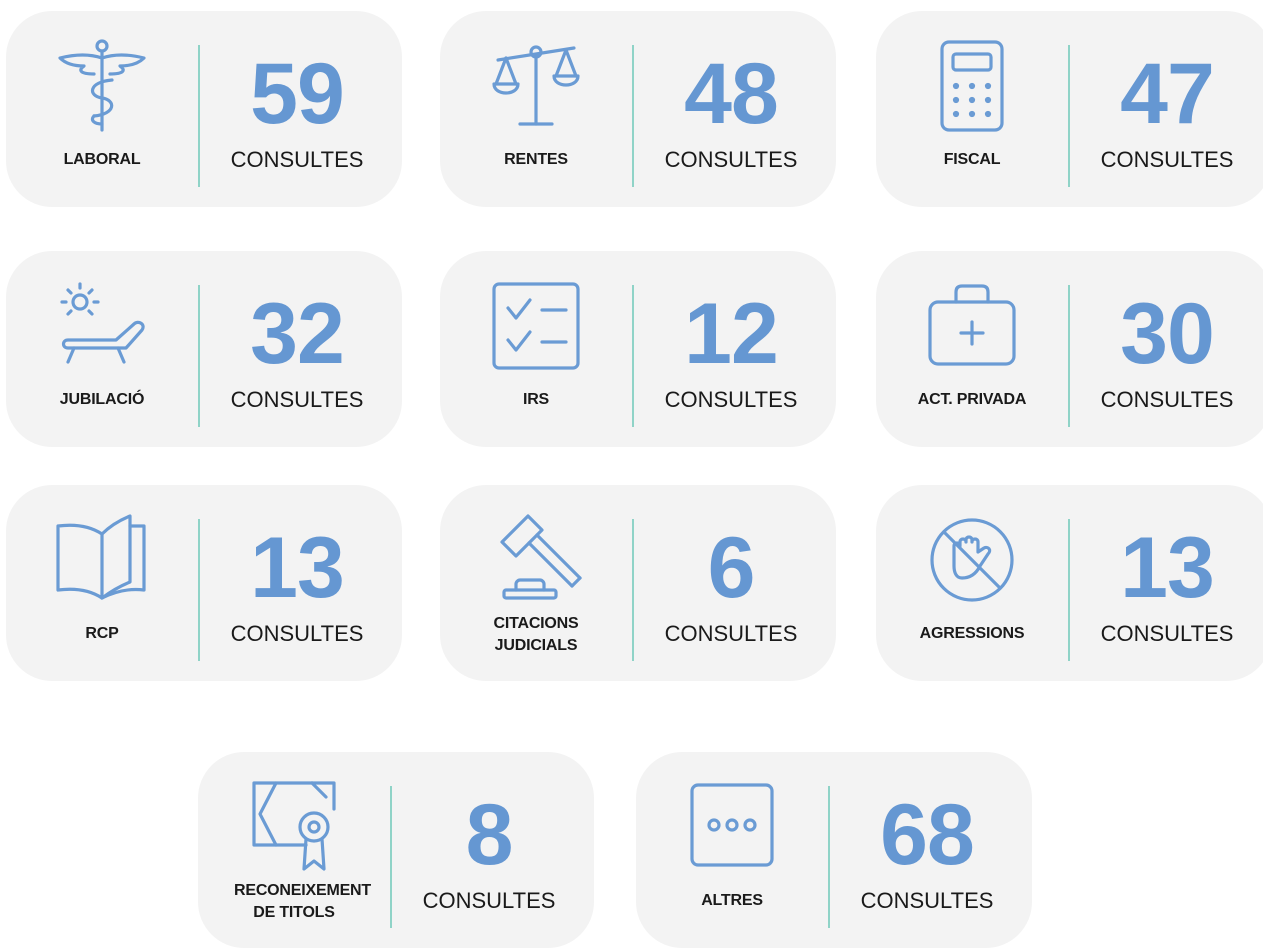 The width and height of the screenshot is (1263, 948). I want to click on category-card-altres: ALTRES 68 CONSULTES, so click(834, 850).